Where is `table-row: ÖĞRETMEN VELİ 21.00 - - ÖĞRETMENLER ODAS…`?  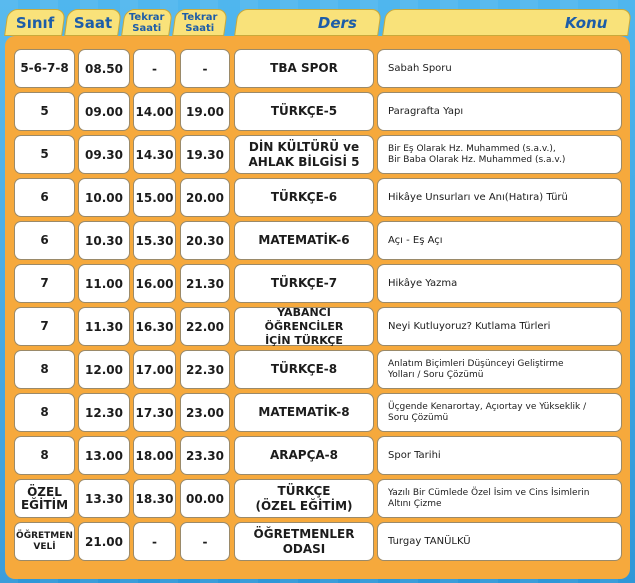
table-row: ÖĞRETMEN VELİ 21.00 - - ÖĞRETMENLER ODAS… is located at coordinates (317, 541).